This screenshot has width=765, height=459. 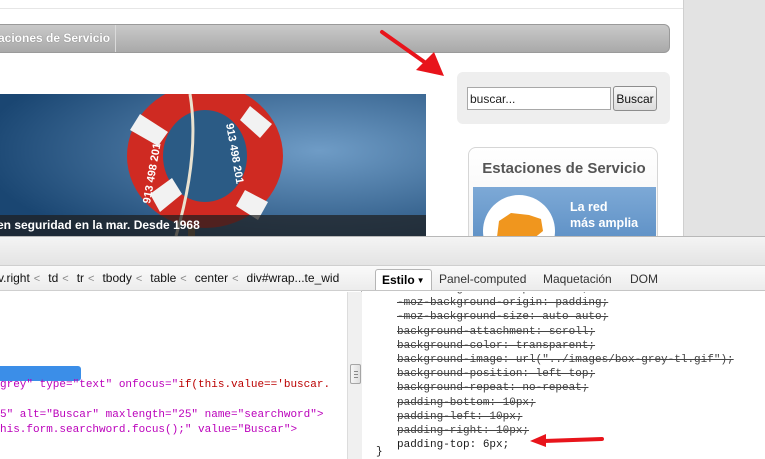 I want to click on dropdown-caret-icon: ▼, so click(x=420, y=280).